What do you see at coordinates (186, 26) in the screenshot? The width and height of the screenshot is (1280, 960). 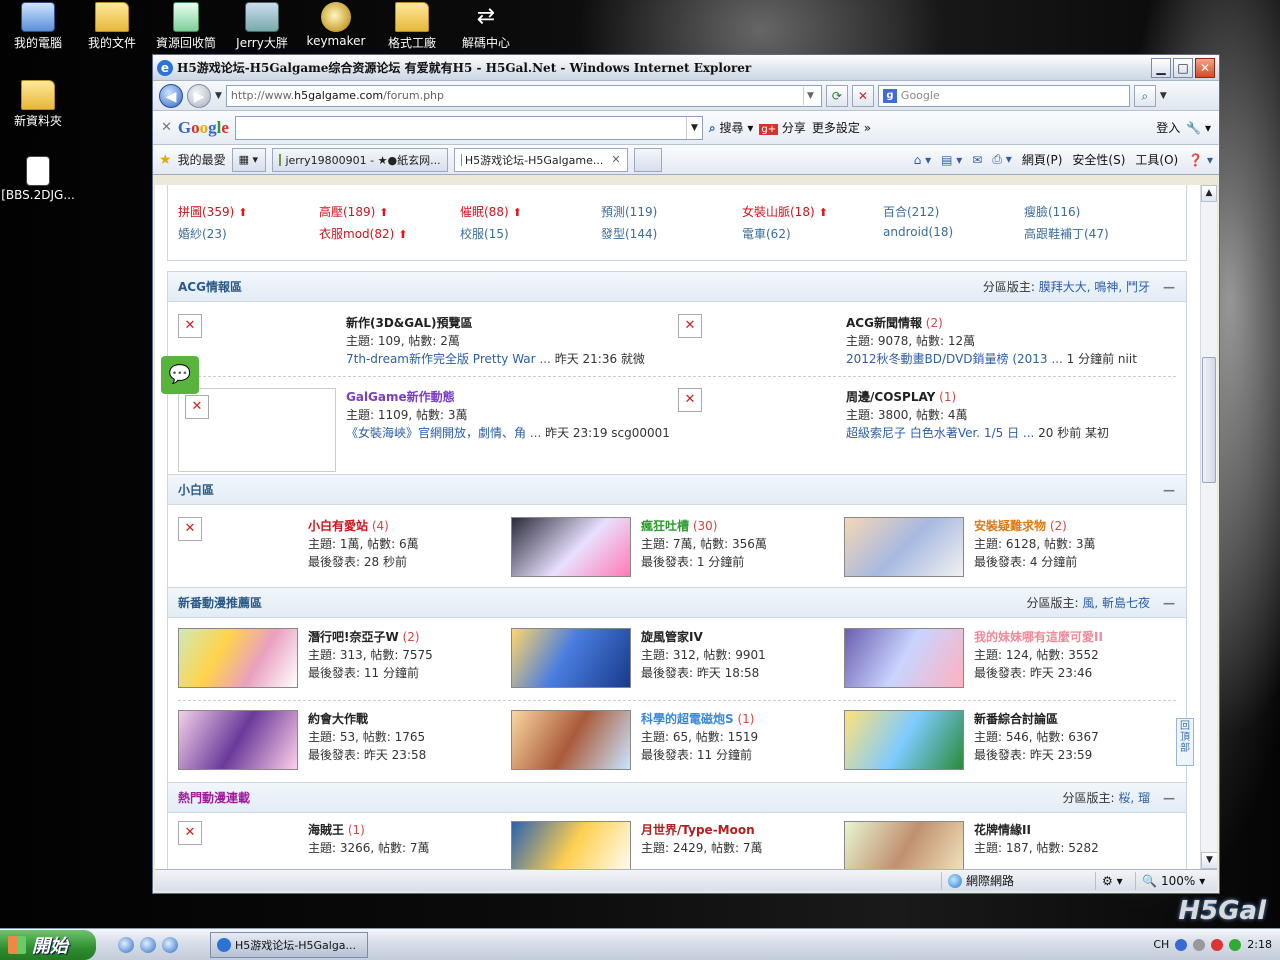 I see `desktop-icon-recycle-bin: 資源回收筒` at bounding box center [186, 26].